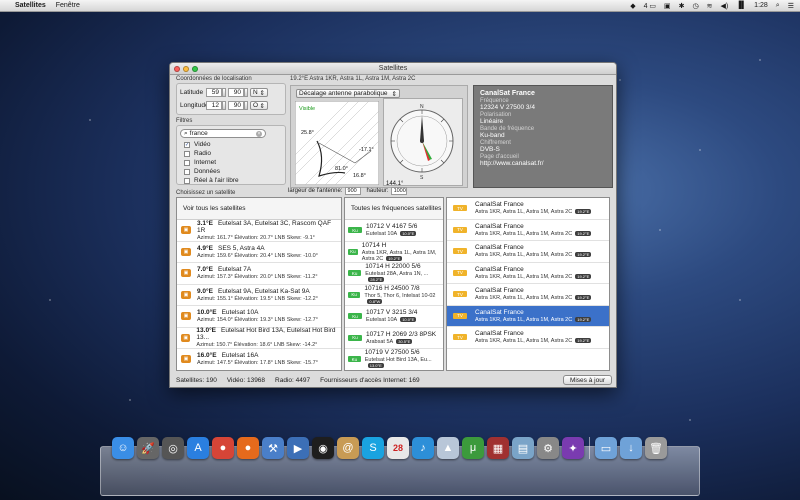 This screenshot has height=500, width=800. What do you see at coordinates (341, 169) in the screenshot?
I see `angle-label-2: 81.0°` at bounding box center [341, 169].